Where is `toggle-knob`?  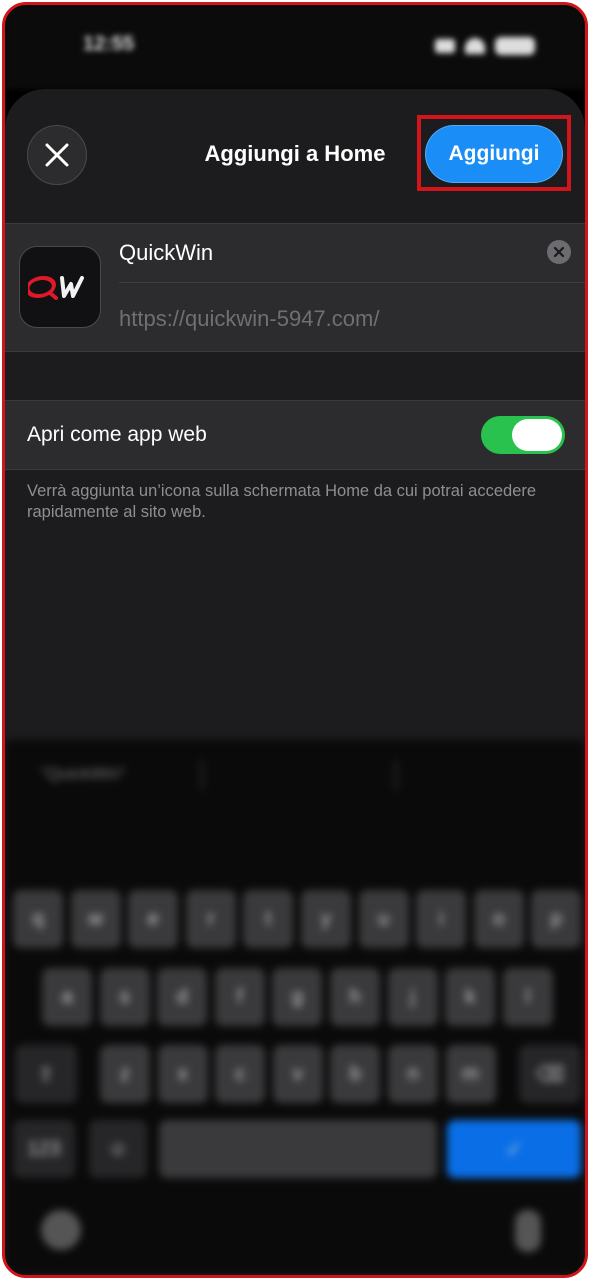 toggle-knob is located at coordinates (537, 435).